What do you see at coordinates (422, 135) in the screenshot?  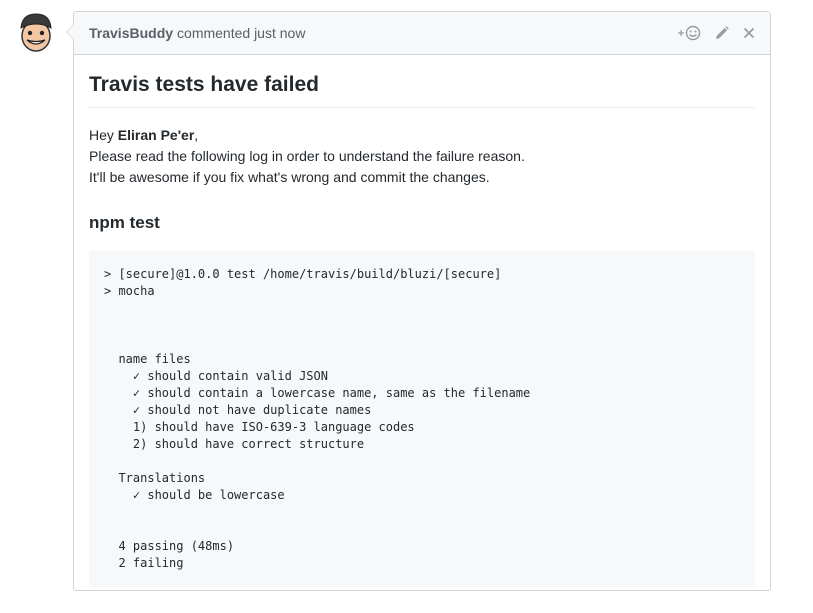 I see `greeting-line: Hey Eliran Pe'er,` at bounding box center [422, 135].